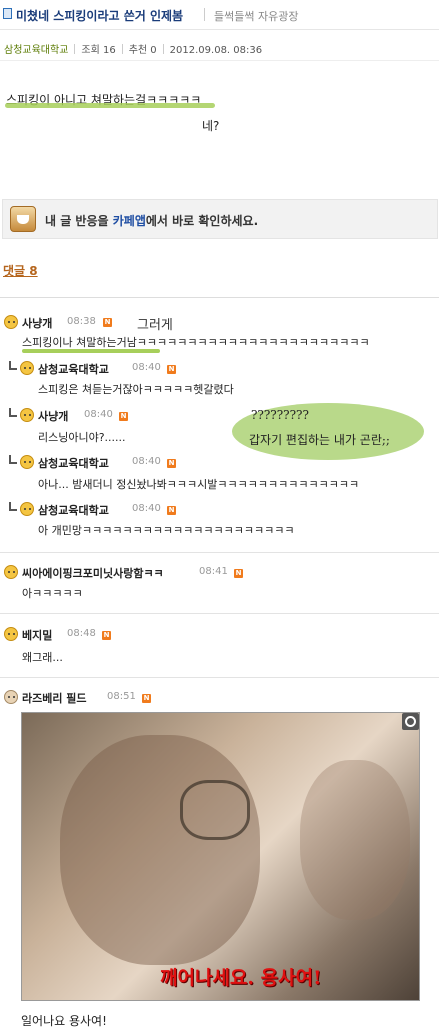 Image resolution: width=439 pixels, height=1029 pixels. I want to click on comment-nick: 라즈베리 필드, so click(54, 698).